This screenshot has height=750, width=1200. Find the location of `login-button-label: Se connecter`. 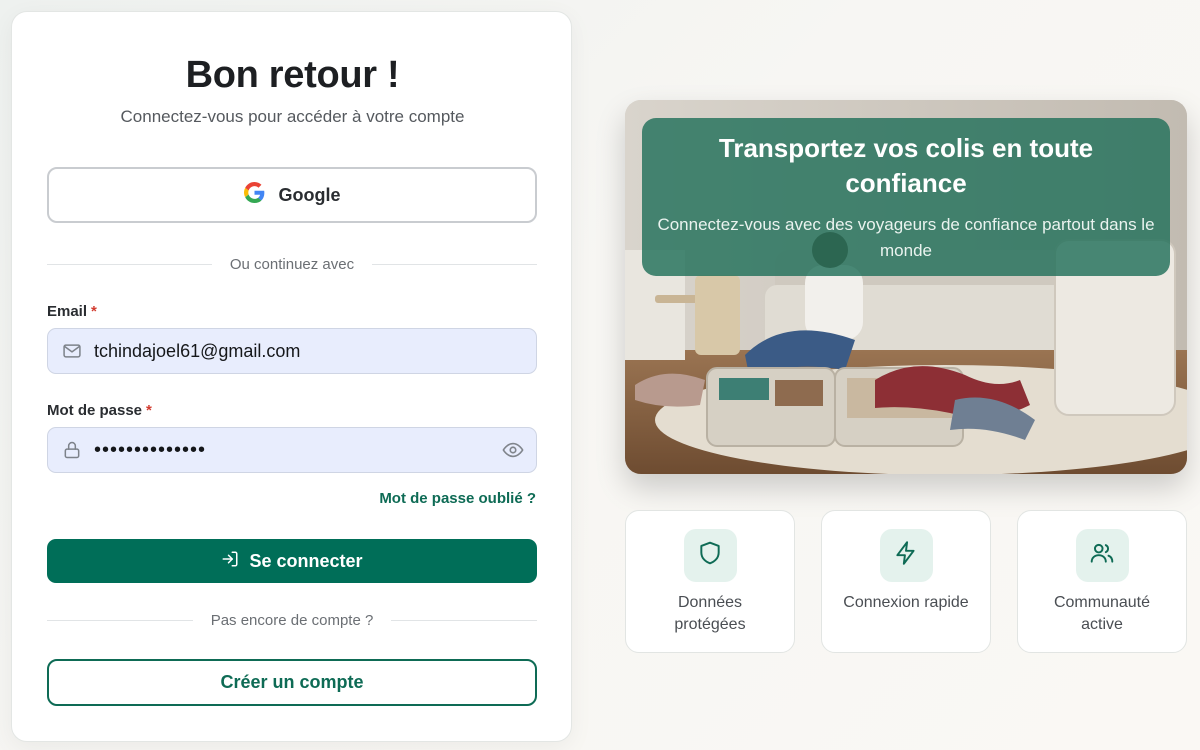

login-button-label: Se connecter is located at coordinates (306, 560).